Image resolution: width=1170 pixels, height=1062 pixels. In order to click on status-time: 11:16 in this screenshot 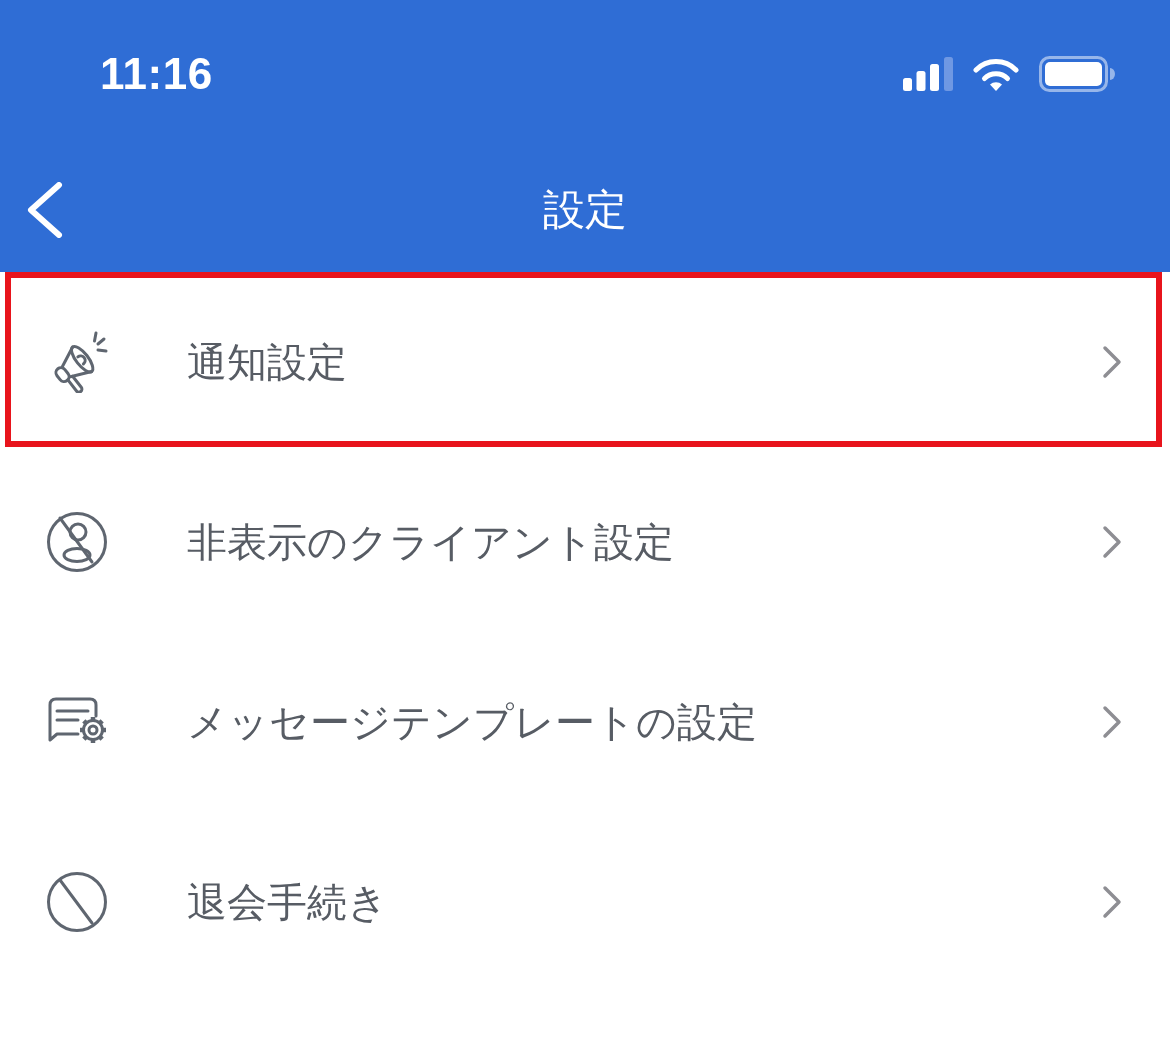, I will do `click(156, 74)`.